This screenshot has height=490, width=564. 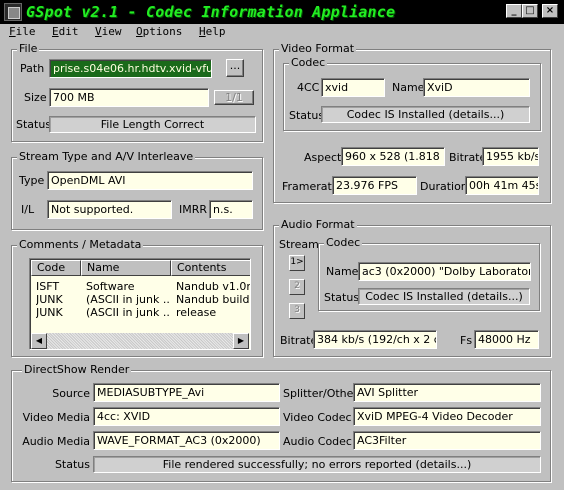 What do you see at coordinates (39, 341) in the screenshot?
I see `scroll-left-icon: ◀` at bounding box center [39, 341].